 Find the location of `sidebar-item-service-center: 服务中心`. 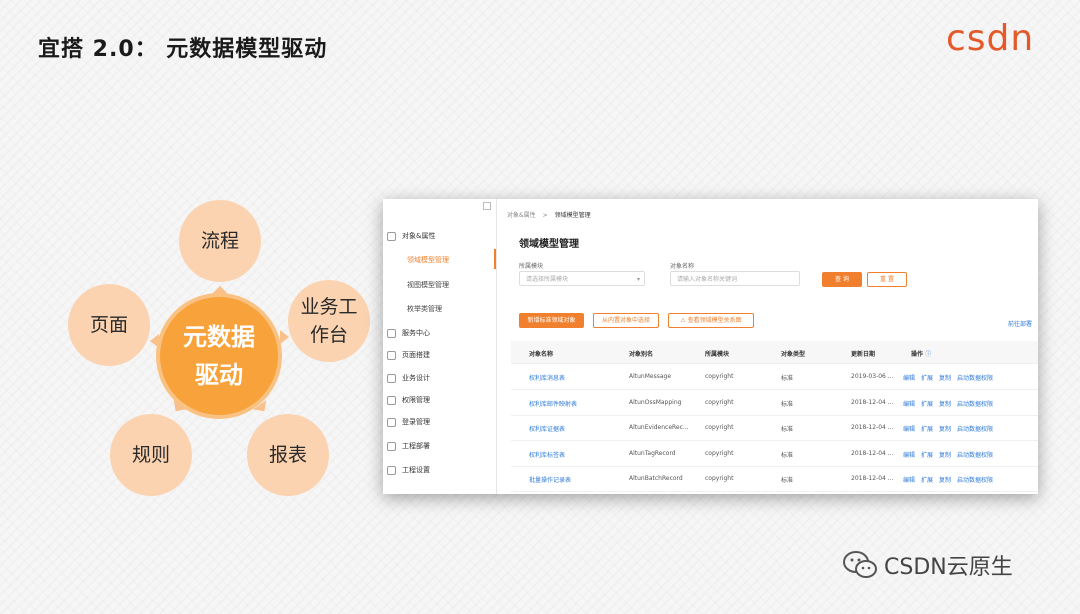

sidebar-item-service-center: 服务中心 is located at coordinates (408, 333).